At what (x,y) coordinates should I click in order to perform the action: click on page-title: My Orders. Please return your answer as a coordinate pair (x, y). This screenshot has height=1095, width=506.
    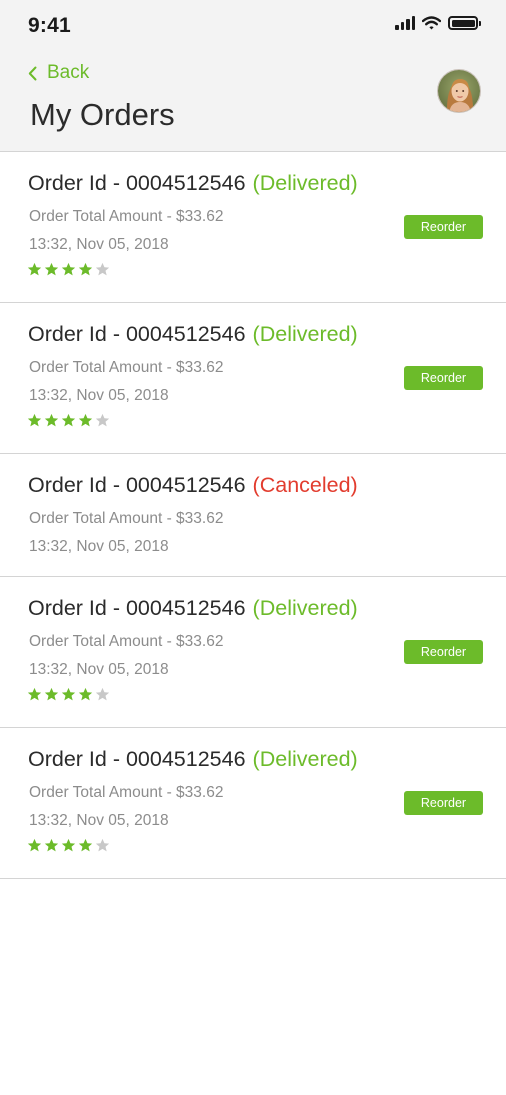
    Looking at the image, I should click on (102, 114).